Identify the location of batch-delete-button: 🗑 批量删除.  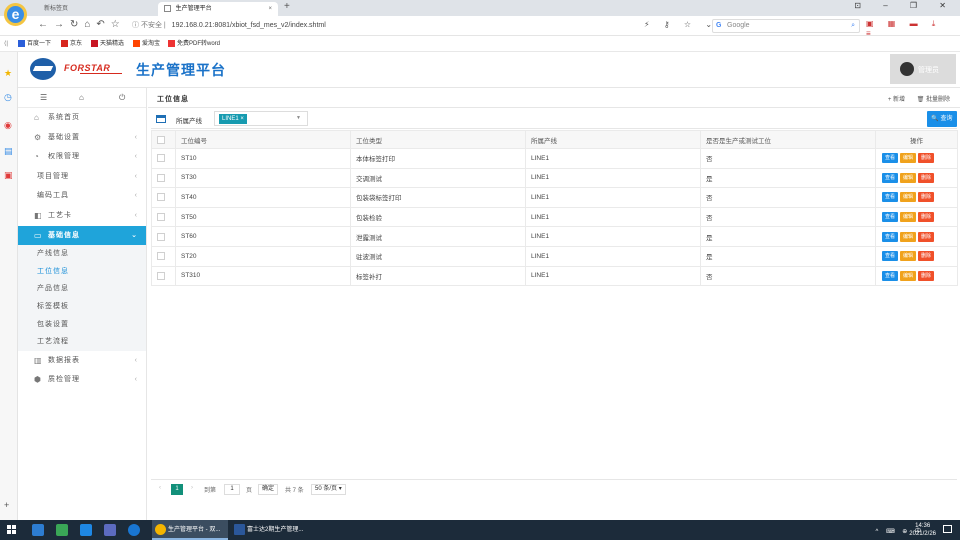
(933, 100).